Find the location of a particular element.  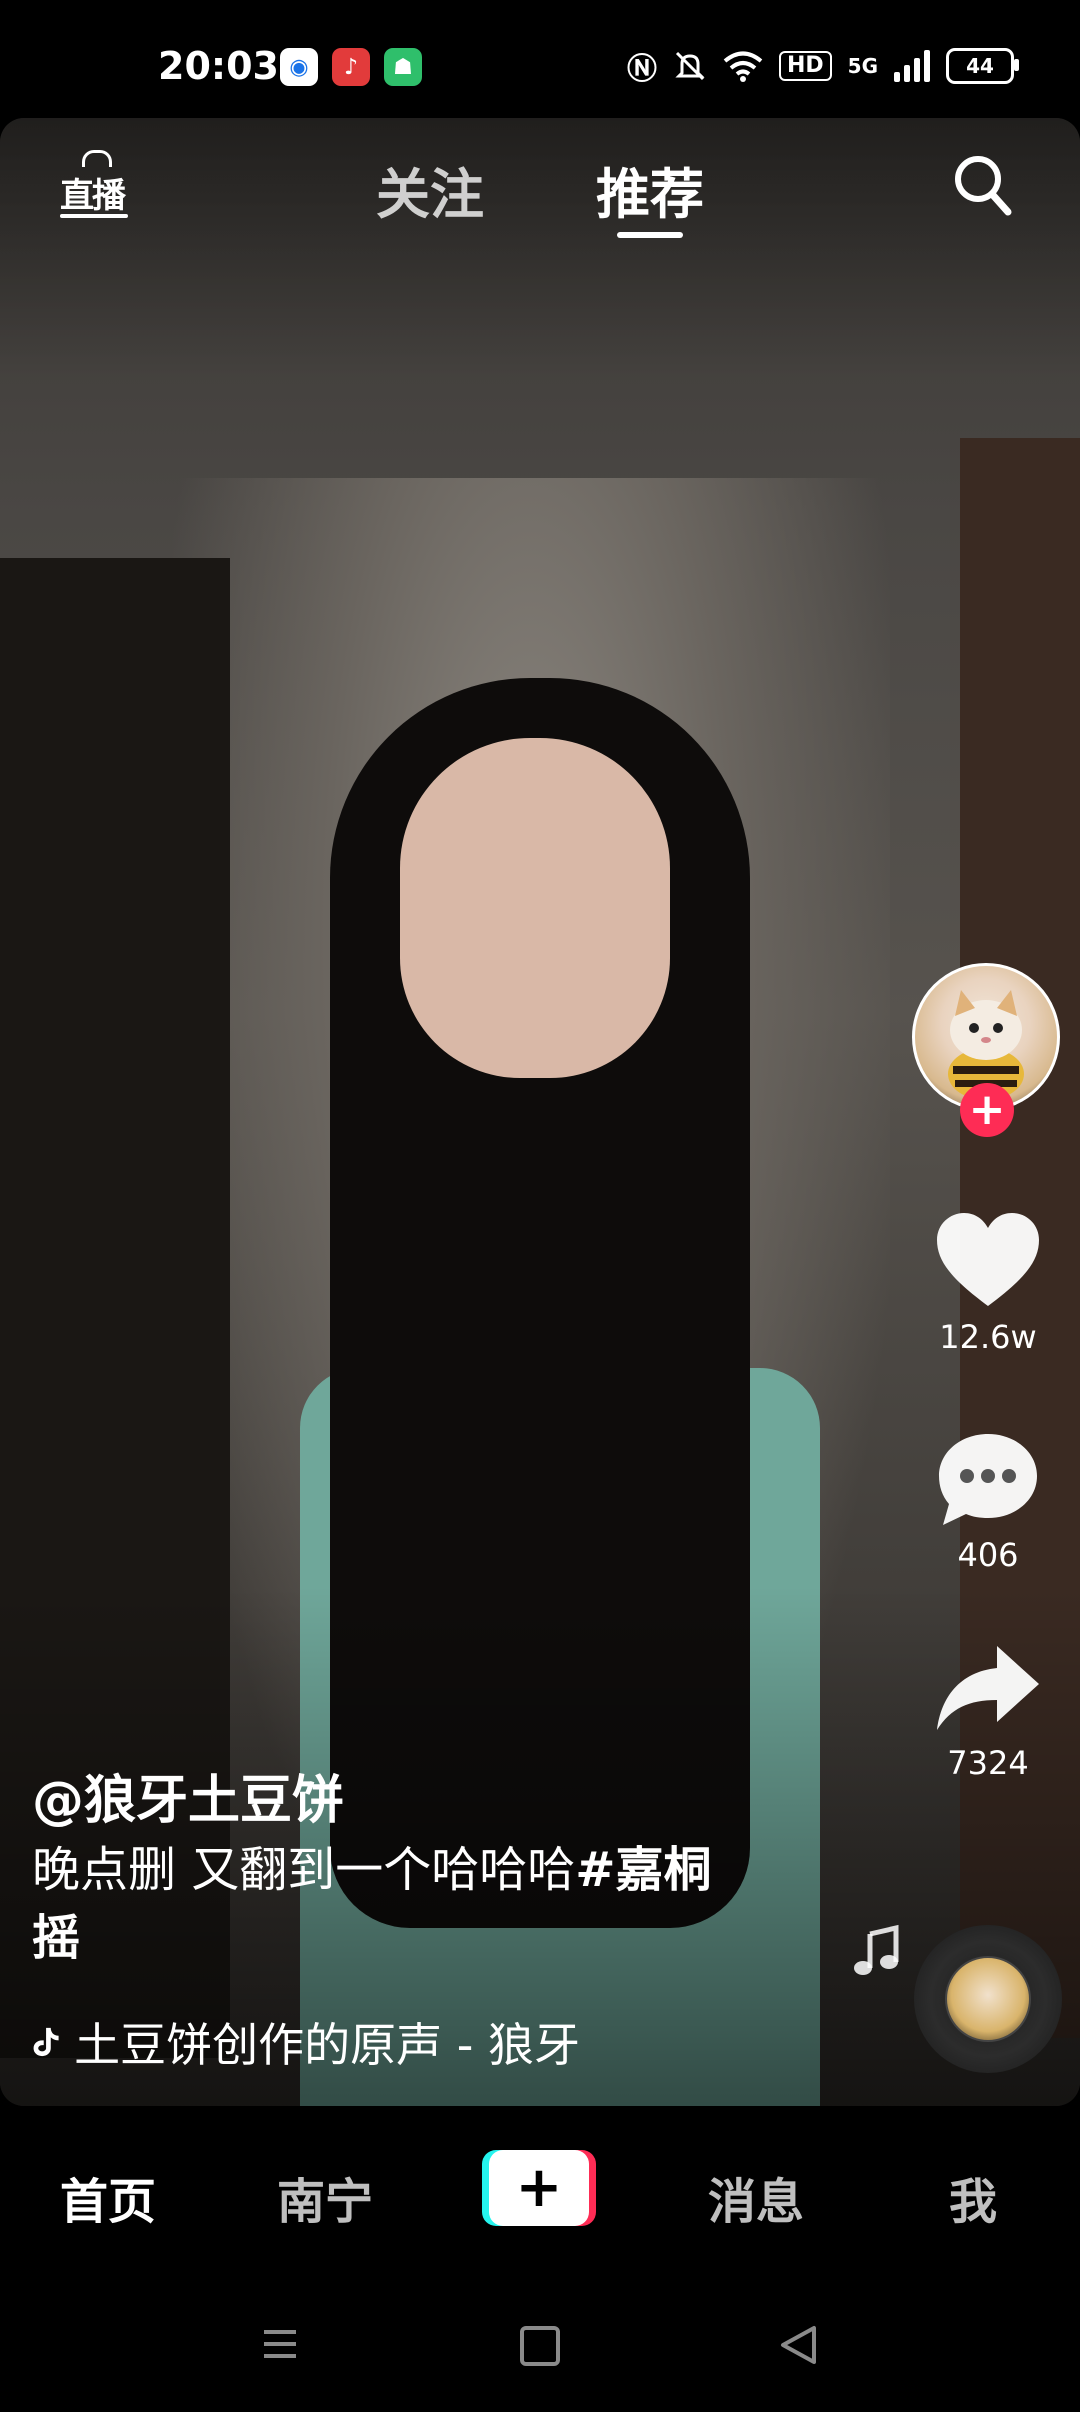

live-button: 直播 is located at coordinates (95, 184).